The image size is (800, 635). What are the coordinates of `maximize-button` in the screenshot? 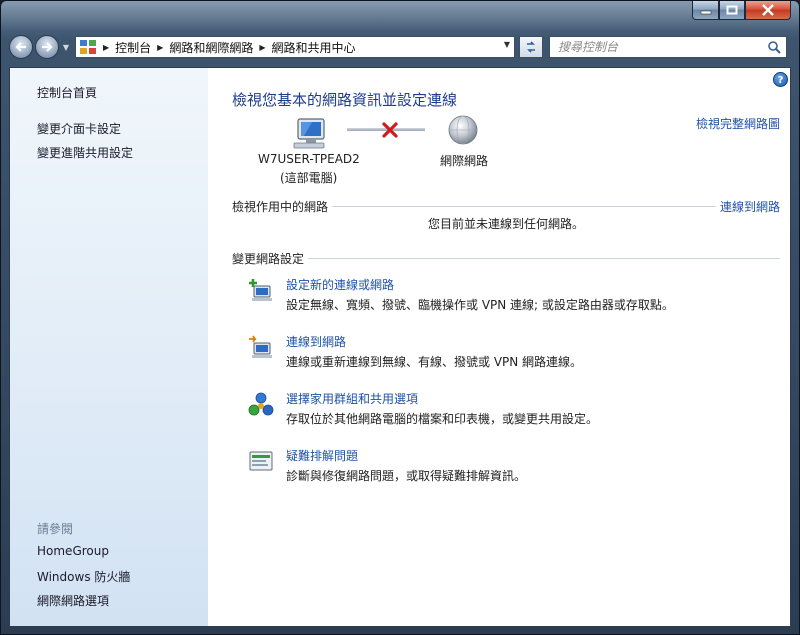 It's located at (732, 10).